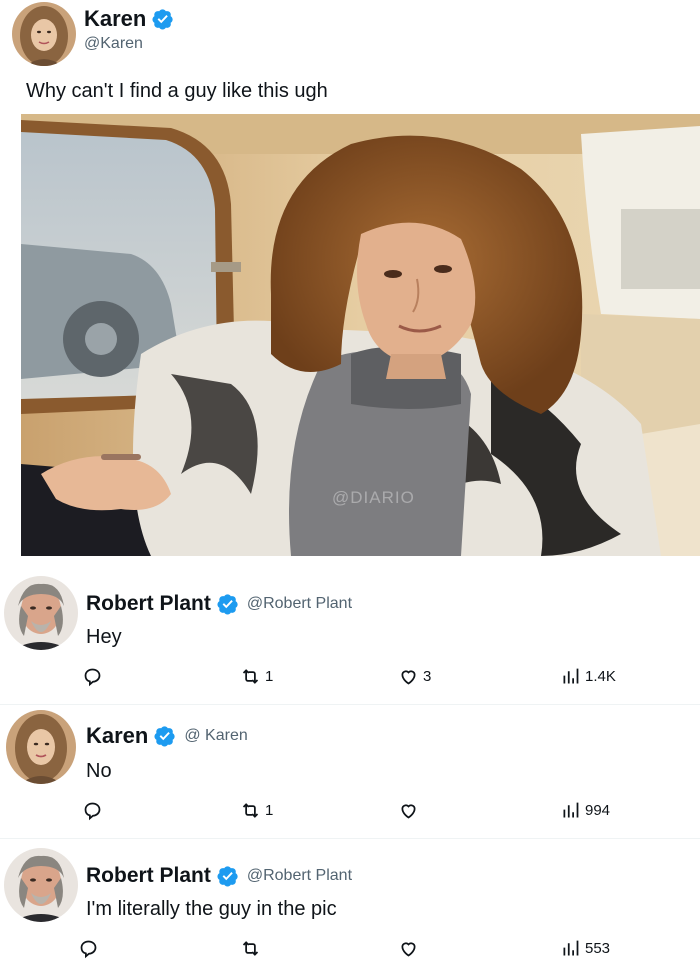  Describe the element at coordinates (215, 736) in the screenshot. I see `handle: @ Karen` at that location.